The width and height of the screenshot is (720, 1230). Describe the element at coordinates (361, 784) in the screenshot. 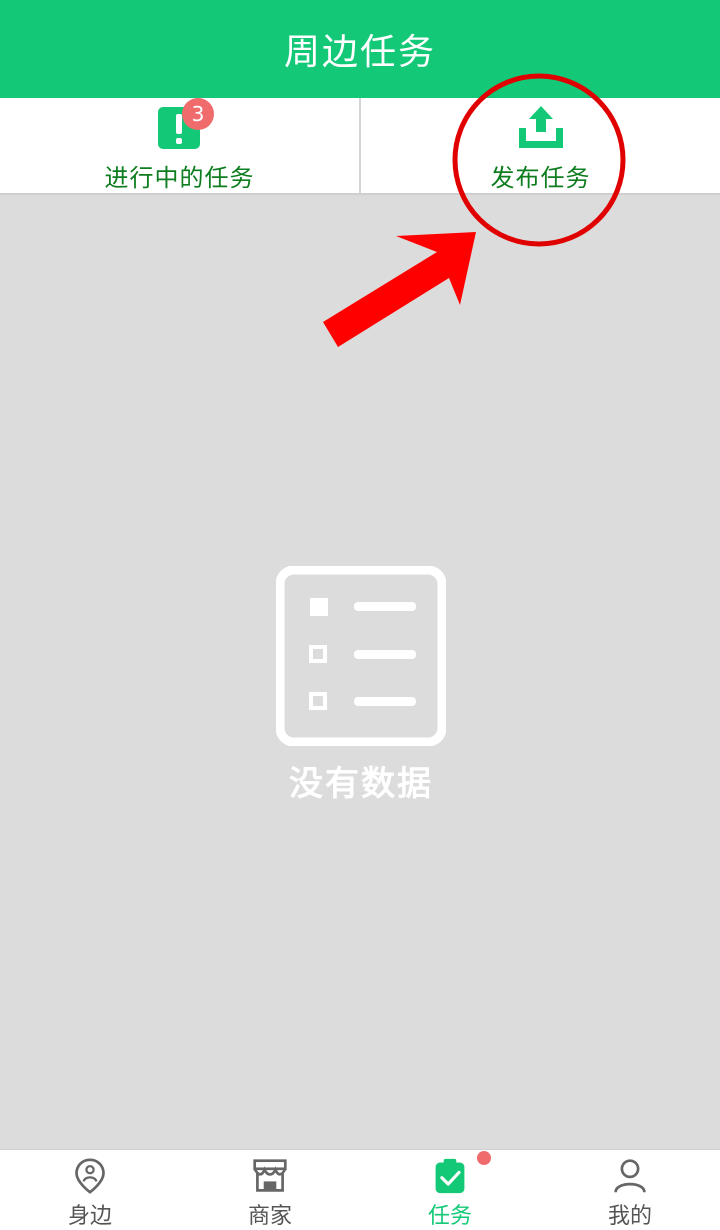

I see `empty-state-text: 没有数据` at that location.